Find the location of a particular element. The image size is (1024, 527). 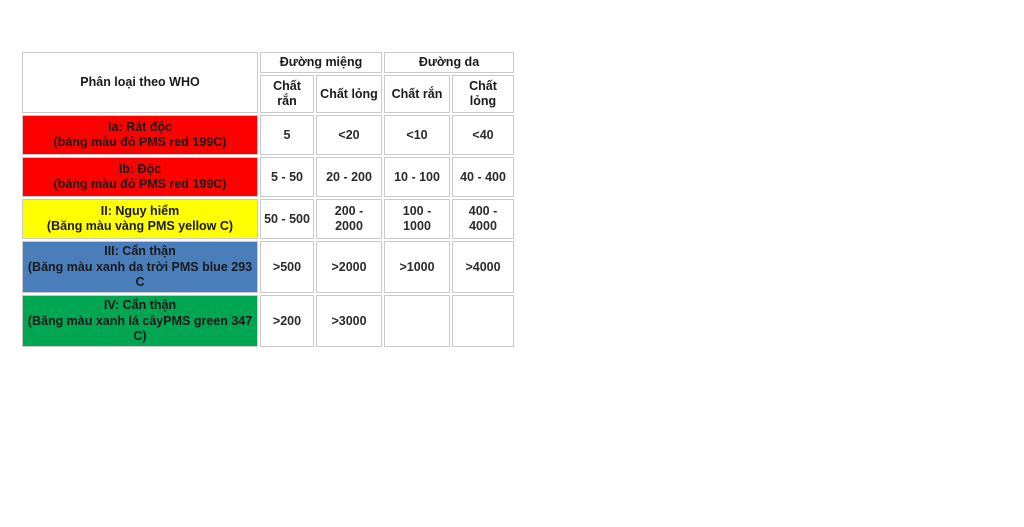

table-header-row-groups: Phân loại theo WHO Đường miệng Đường da is located at coordinates (268, 83).